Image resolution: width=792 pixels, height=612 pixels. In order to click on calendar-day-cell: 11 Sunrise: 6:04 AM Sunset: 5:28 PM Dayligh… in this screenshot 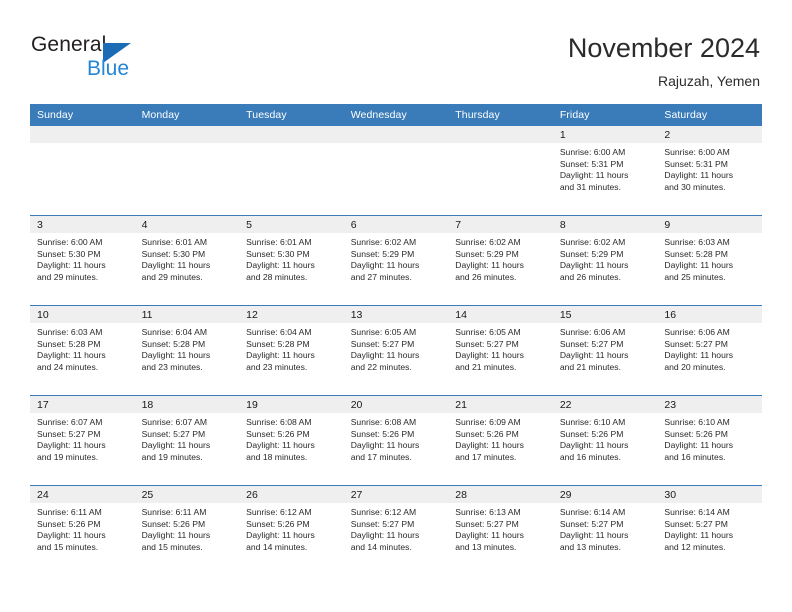, I will do `click(187, 350)`.